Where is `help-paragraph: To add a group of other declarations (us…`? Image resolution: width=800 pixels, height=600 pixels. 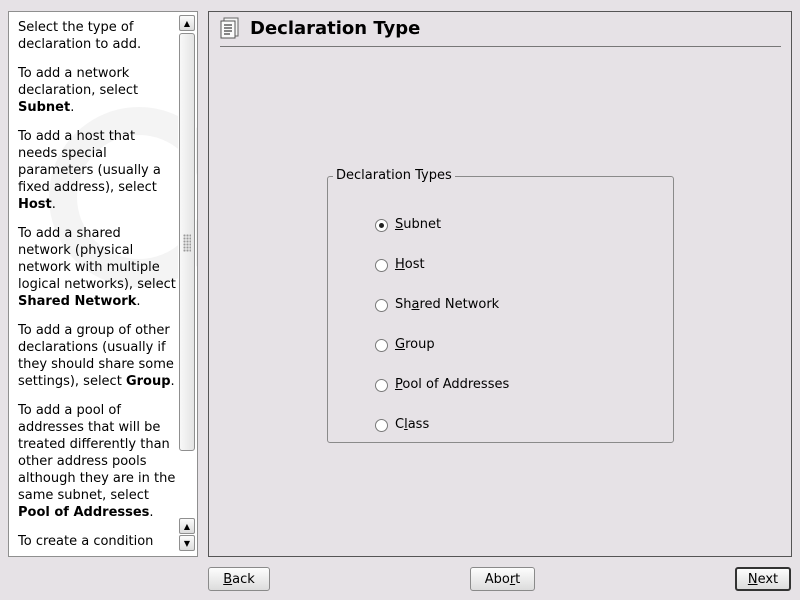
help-paragraph: To add a group of other declarations (us… is located at coordinates (96, 356).